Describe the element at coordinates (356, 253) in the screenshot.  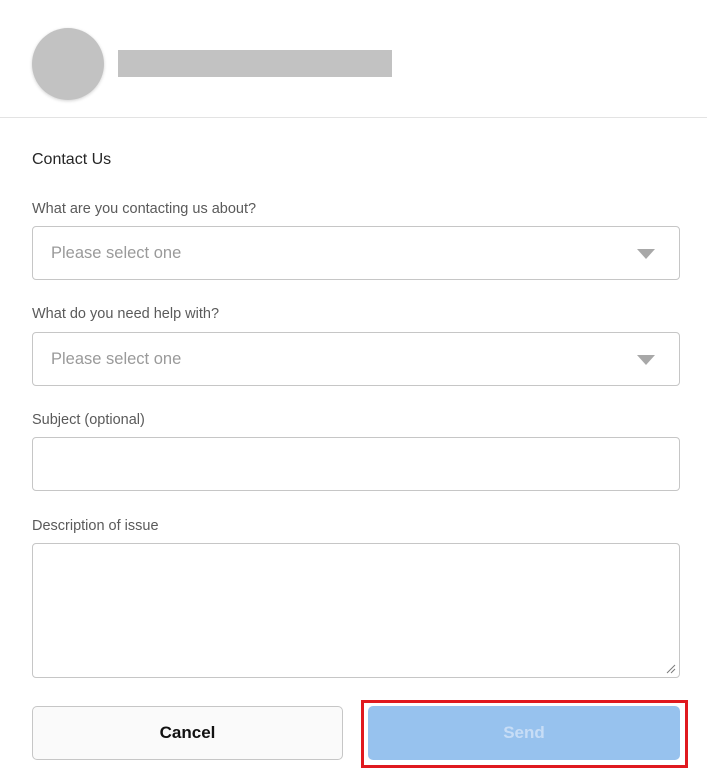
I see `topic-select: Please select one` at that location.